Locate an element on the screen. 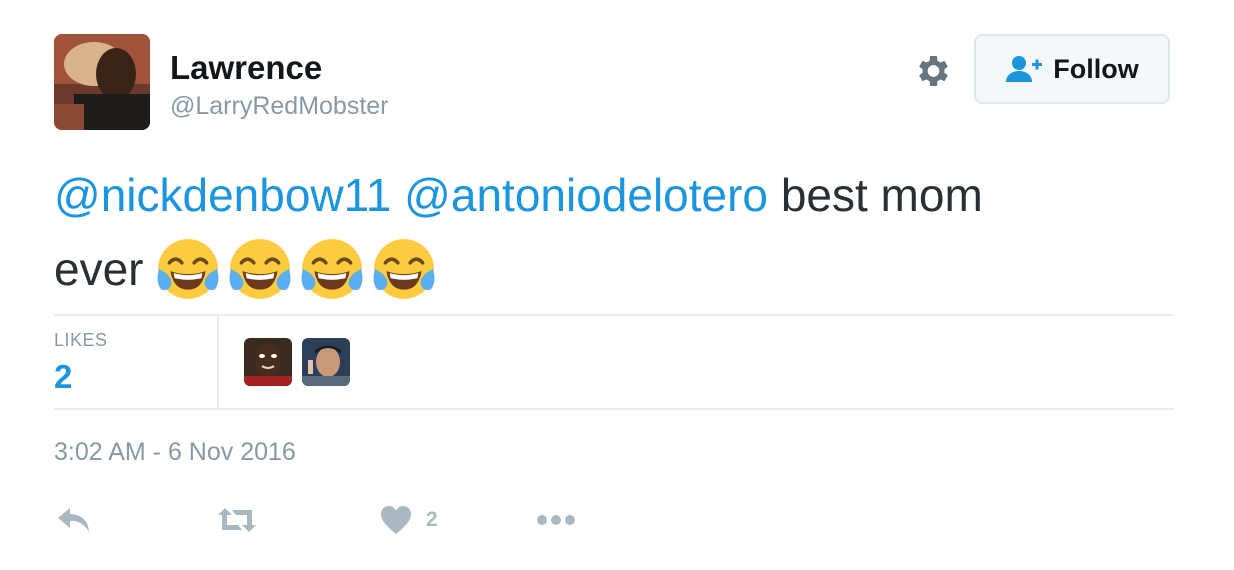  author-name: Lawrence is located at coordinates (246, 68).